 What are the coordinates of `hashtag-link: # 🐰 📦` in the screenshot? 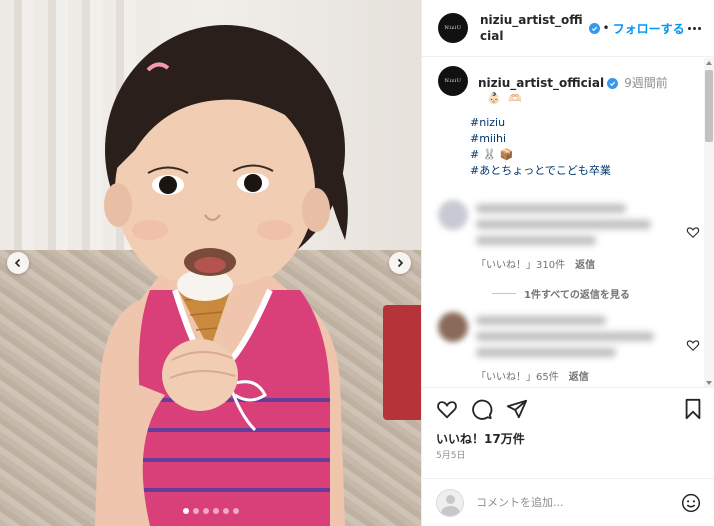 It's located at (540, 155).